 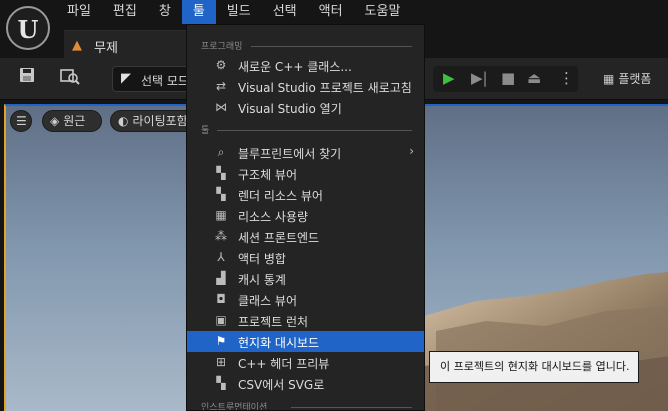 I want to click on localization-tooltip: 이 프로젝트의 현지화 대시보드를 엽니다., so click(x=534, y=367).